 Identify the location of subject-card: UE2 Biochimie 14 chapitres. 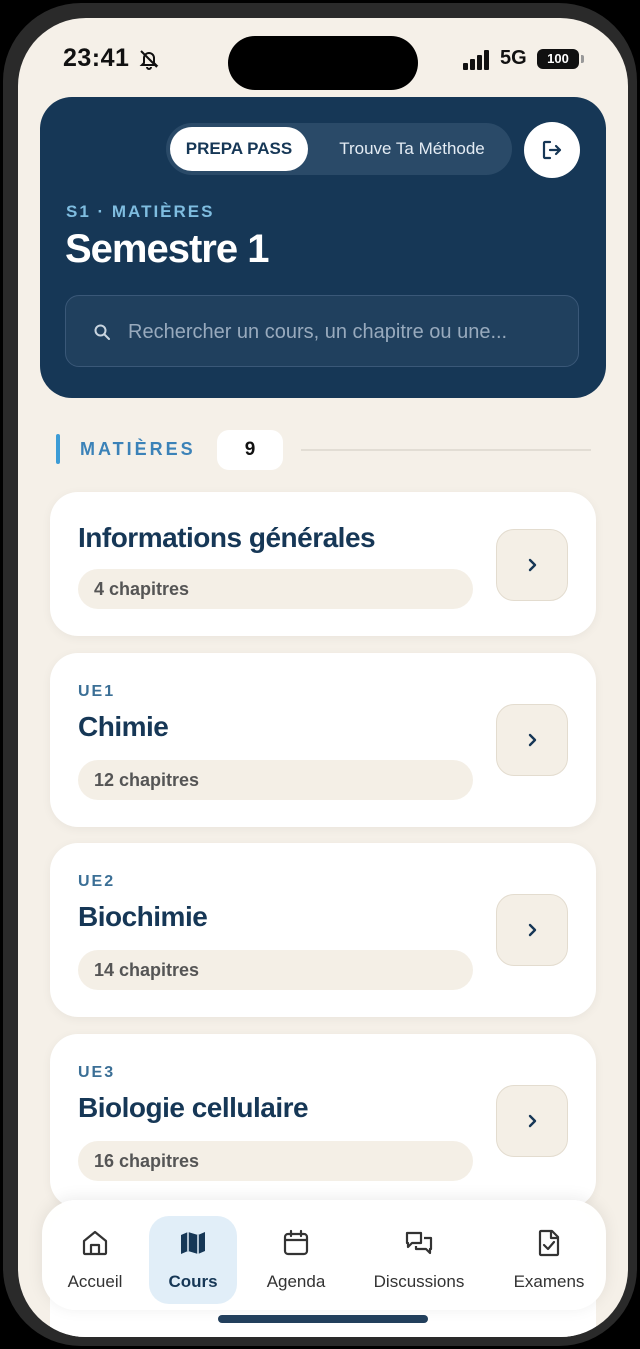
(323, 930).